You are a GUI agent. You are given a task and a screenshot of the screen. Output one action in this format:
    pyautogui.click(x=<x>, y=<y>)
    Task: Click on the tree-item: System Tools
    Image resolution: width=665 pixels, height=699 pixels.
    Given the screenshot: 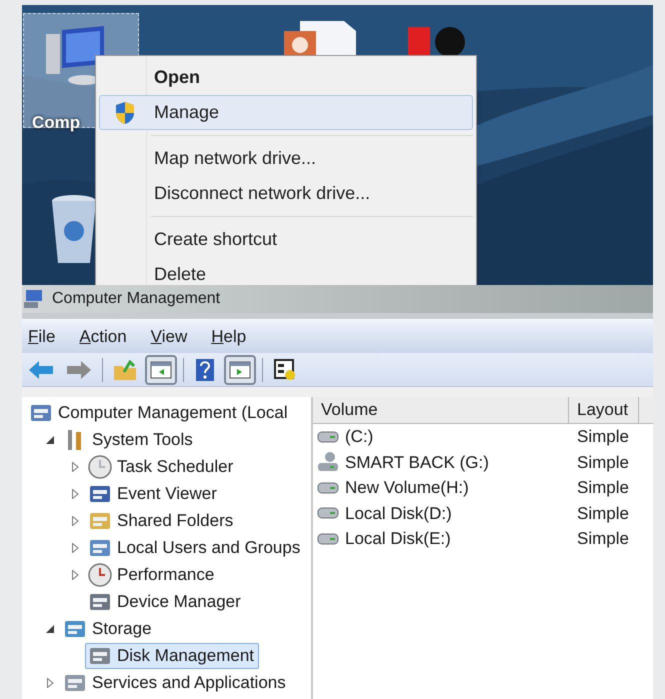 What is the action you would take?
    pyautogui.click(x=129, y=439)
    